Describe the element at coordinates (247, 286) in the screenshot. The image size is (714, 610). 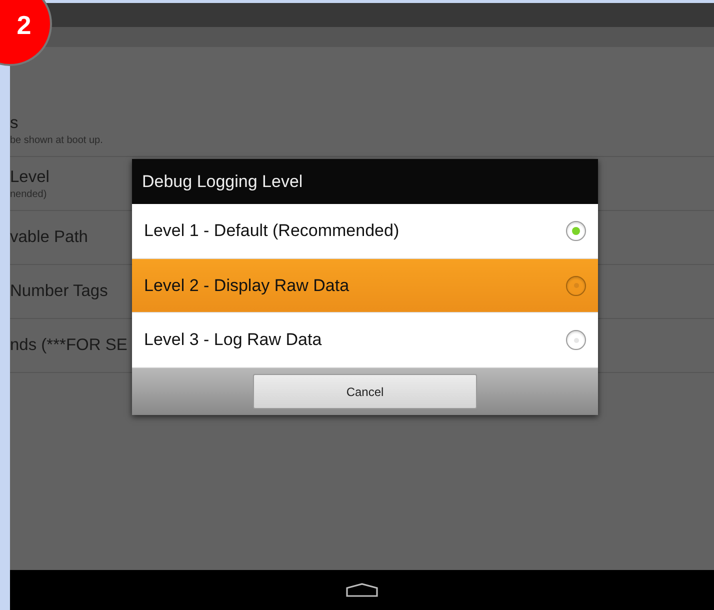
I see `option-label: Level 2 - Display Raw Data` at that location.